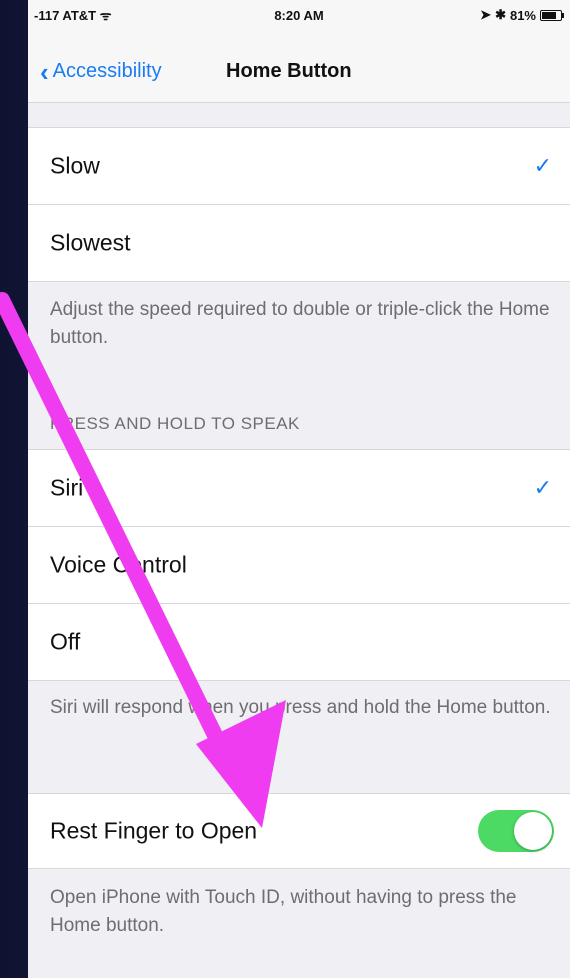 The width and height of the screenshot is (570, 978). What do you see at coordinates (299, 642) in the screenshot?
I see `option-off: Off` at bounding box center [299, 642].